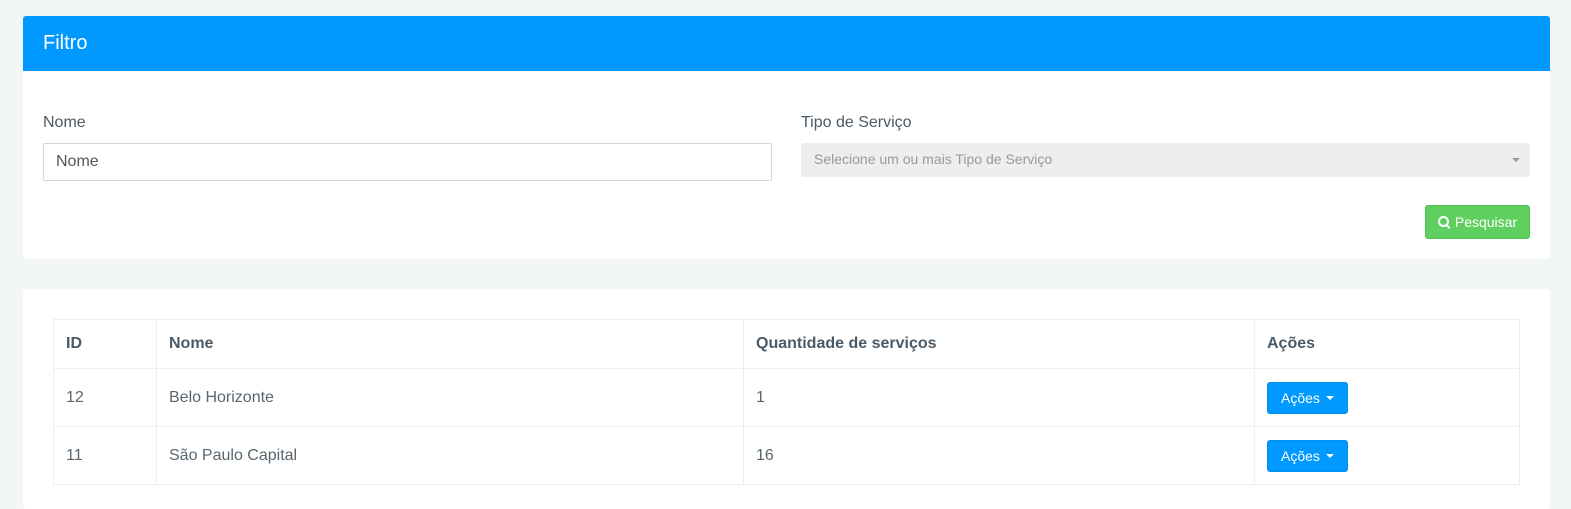 The height and width of the screenshot is (509, 1571). I want to click on header-acoes: Ações, so click(1387, 344).